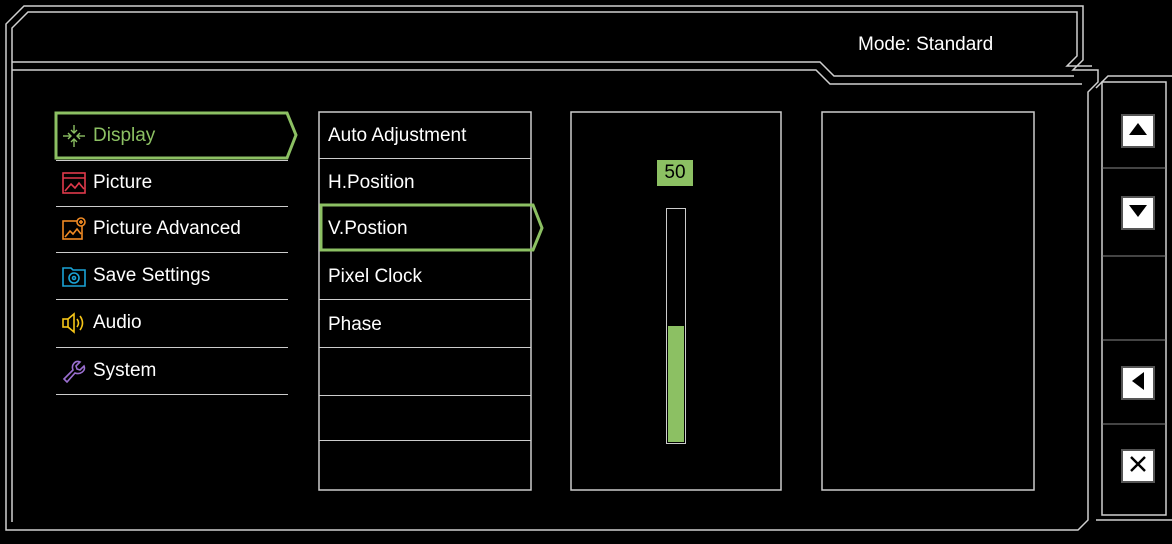 This screenshot has height=544, width=1172. Describe the element at coordinates (172, 183) in the screenshot. I see `menu-item-picture: Picture` at that location.